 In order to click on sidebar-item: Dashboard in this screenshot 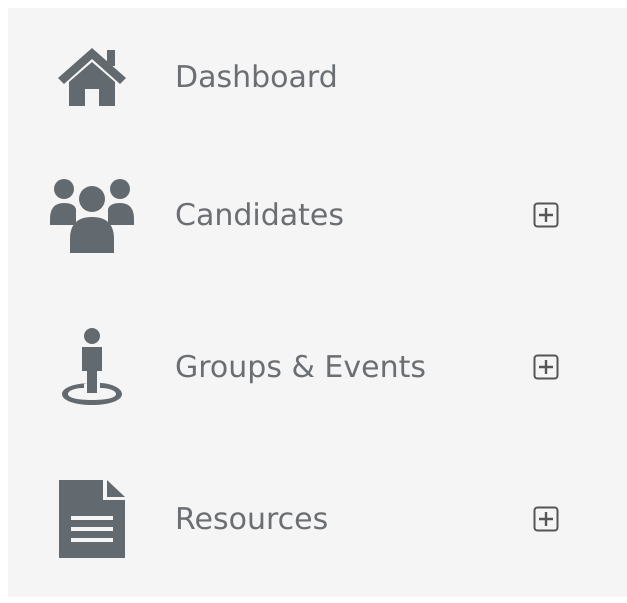, I will do `click(256, 77)`.